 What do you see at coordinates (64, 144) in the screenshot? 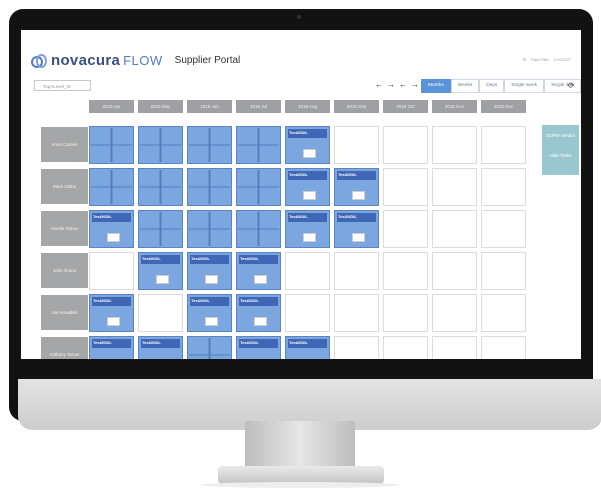
I see `resource-label: Anna Carsen` at bounding box center [64, 144].